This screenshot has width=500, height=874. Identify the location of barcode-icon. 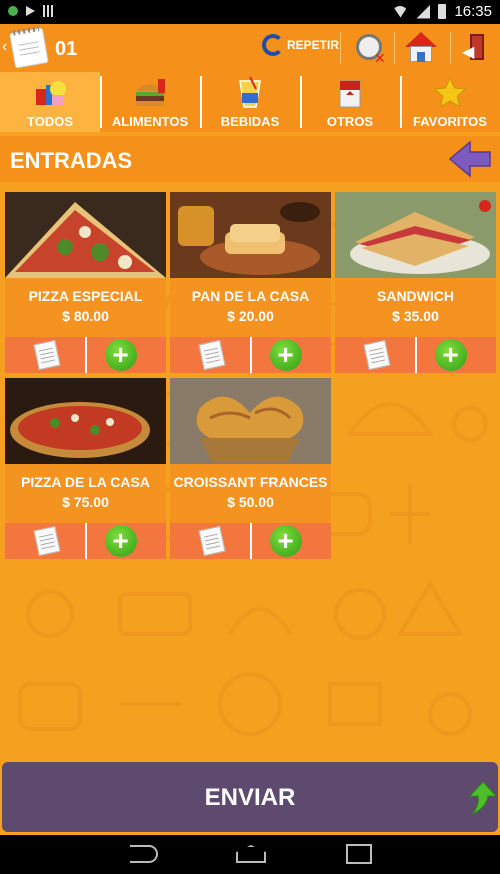
(48, 11).